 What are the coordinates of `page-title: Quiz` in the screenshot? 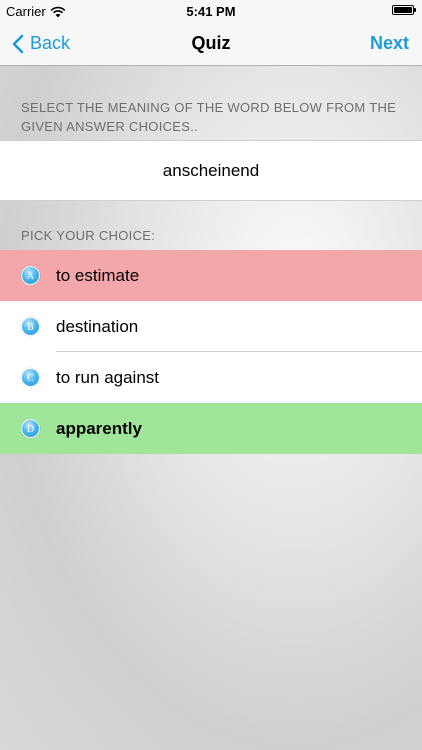 It's located at (211, 43).